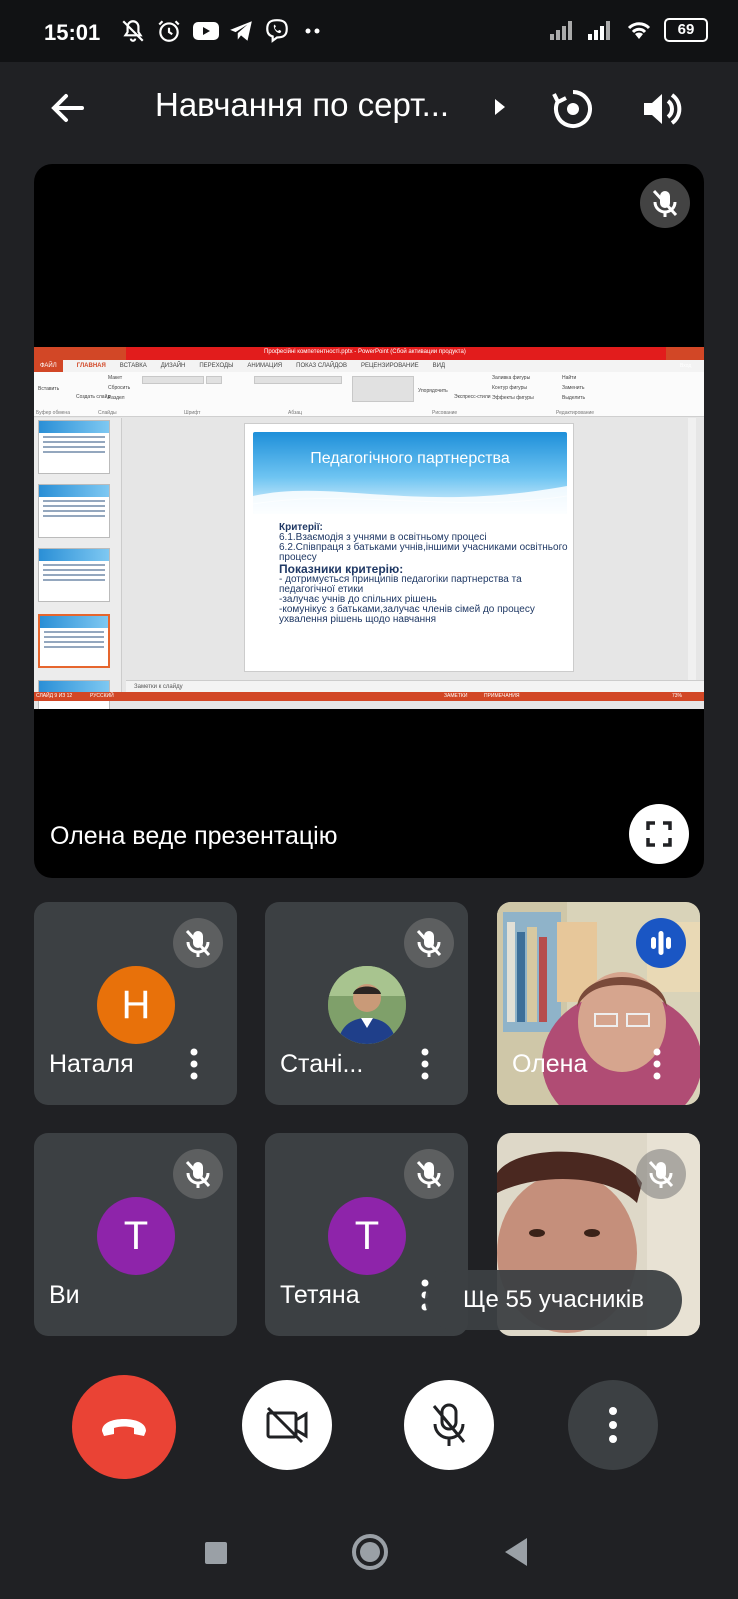 Image resolution: width=738 pixels, height=1599 pixels. I want to click on participant-name: Тетяна, so click(320, 1295).